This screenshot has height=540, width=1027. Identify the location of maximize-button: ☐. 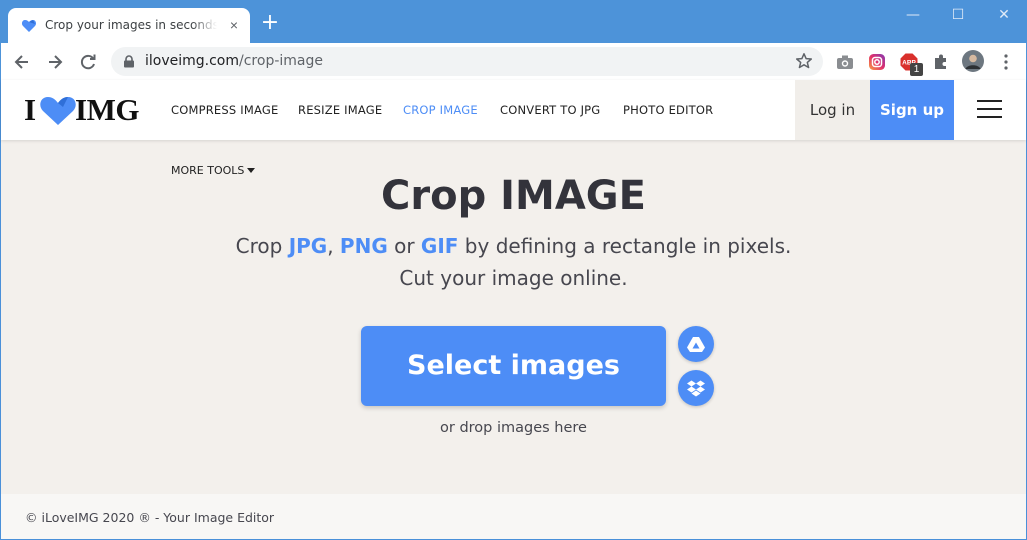
(958, 15).